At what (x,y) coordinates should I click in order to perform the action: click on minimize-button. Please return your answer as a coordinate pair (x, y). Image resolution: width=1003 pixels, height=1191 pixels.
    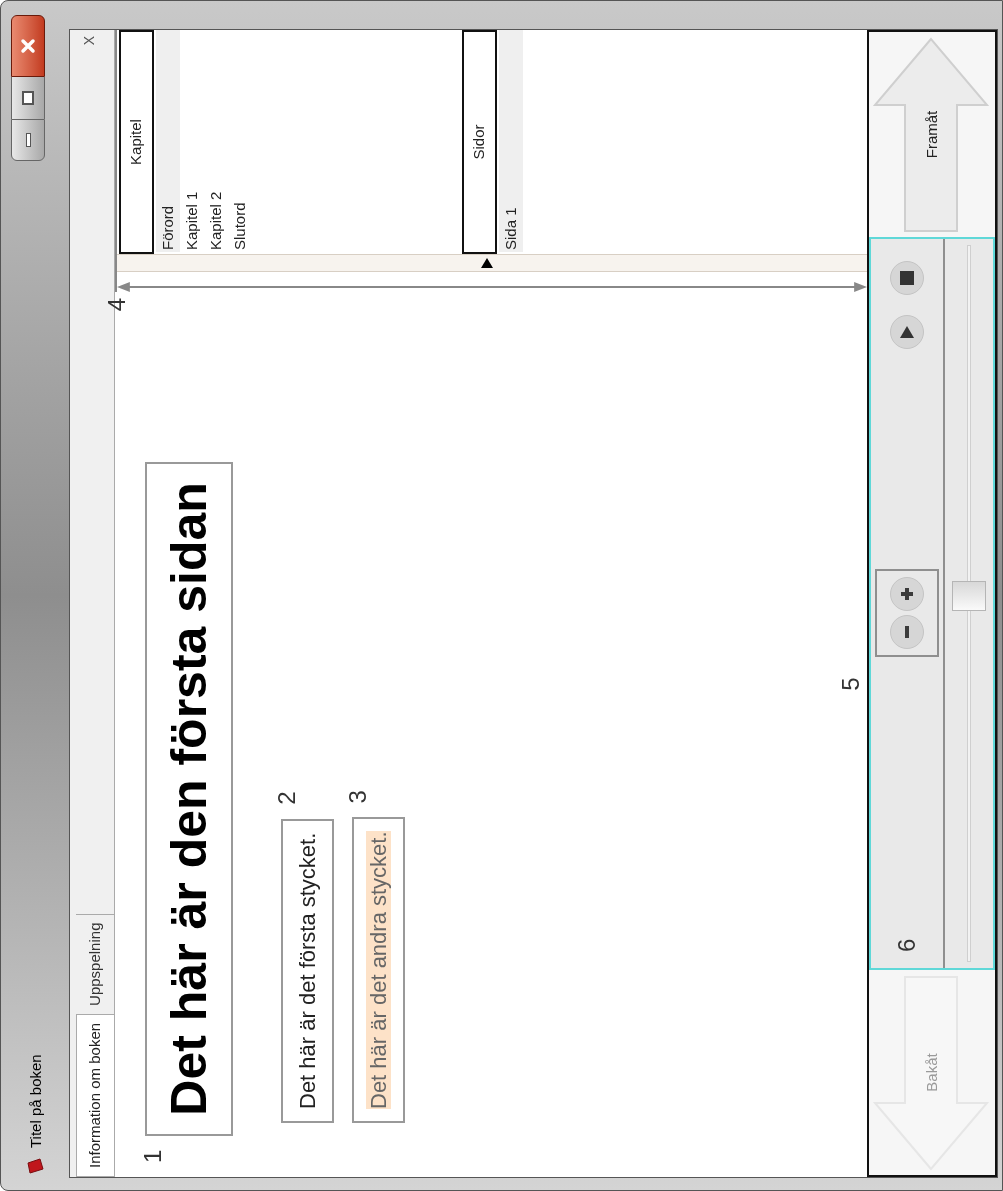
    Looking at the image, I should click on (28, 140).